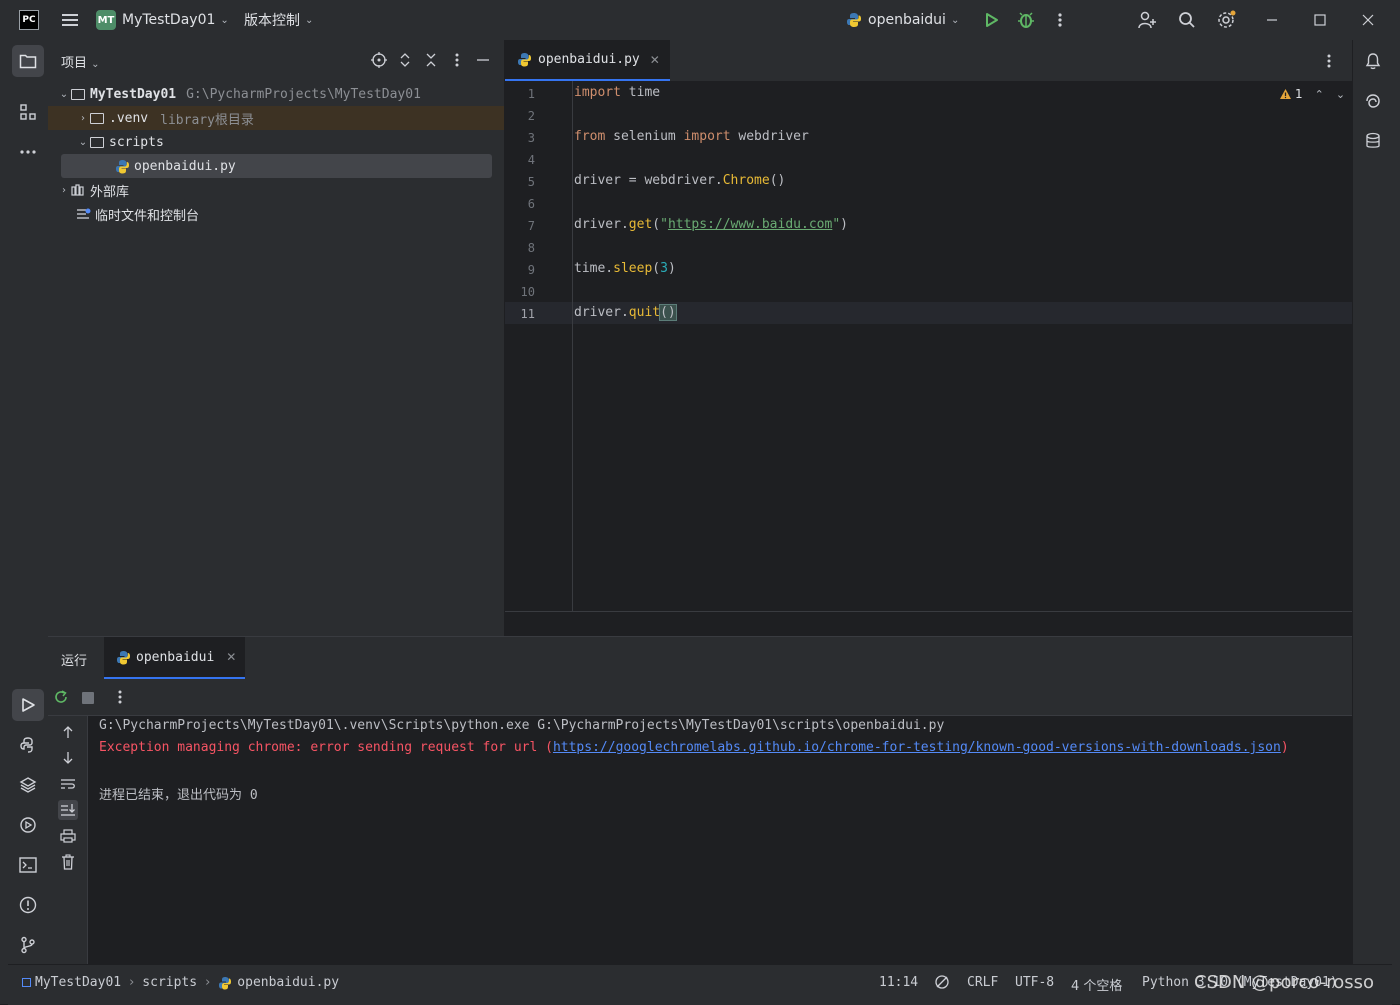 The height and width of the screenshot is (1005, 1400). I want to click on services-tool-button, so click(28, 825).